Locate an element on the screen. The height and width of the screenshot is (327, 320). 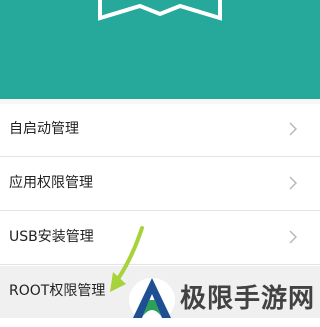
watermark-logo: 极限手游网 is located at coordinates (222, 297).